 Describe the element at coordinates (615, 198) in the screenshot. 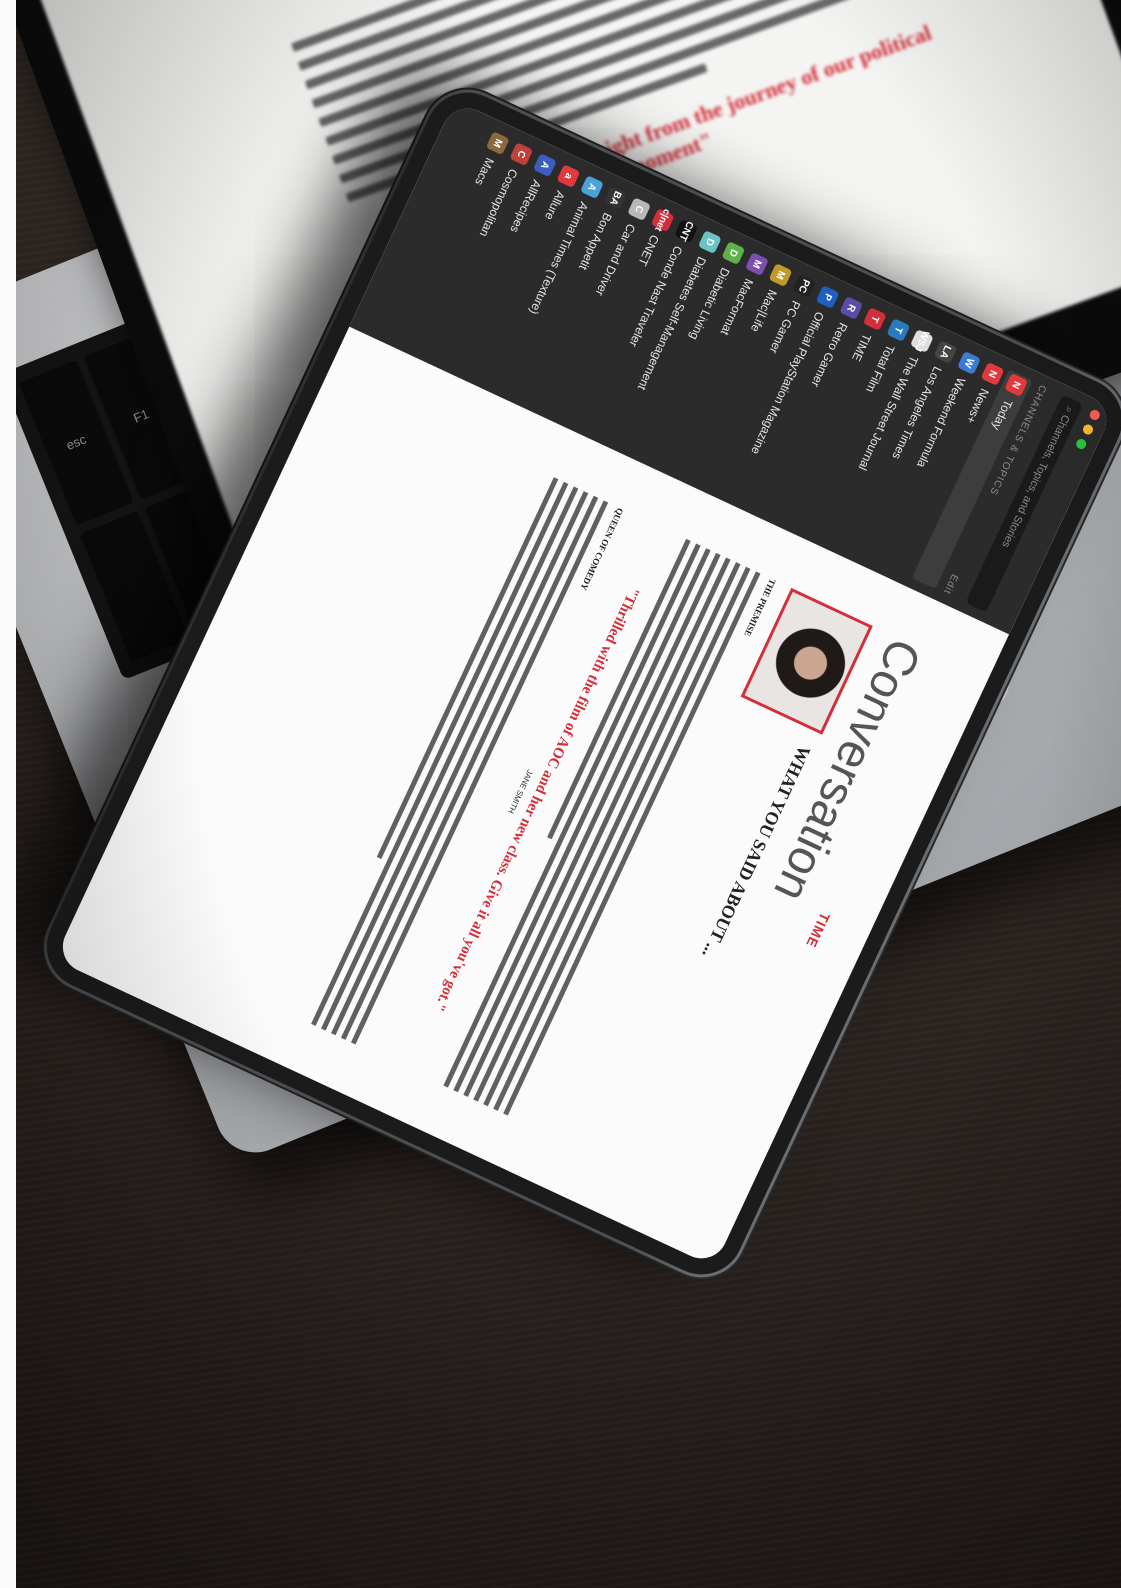

I see `channel-logo-icon: BA` at that location.